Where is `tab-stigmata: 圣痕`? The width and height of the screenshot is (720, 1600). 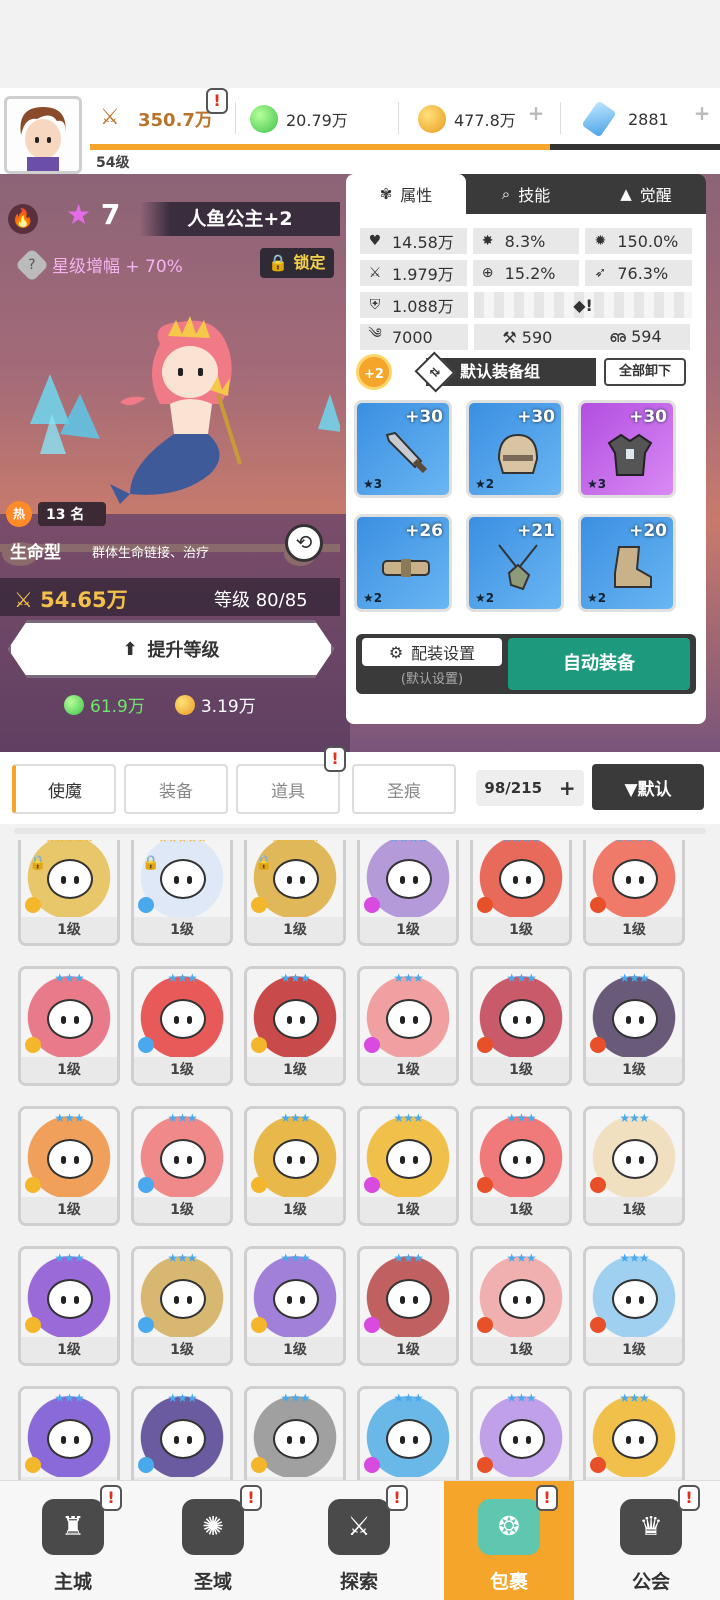
tab-stigmata: 圣痕 is located at coordinates (404, 789).